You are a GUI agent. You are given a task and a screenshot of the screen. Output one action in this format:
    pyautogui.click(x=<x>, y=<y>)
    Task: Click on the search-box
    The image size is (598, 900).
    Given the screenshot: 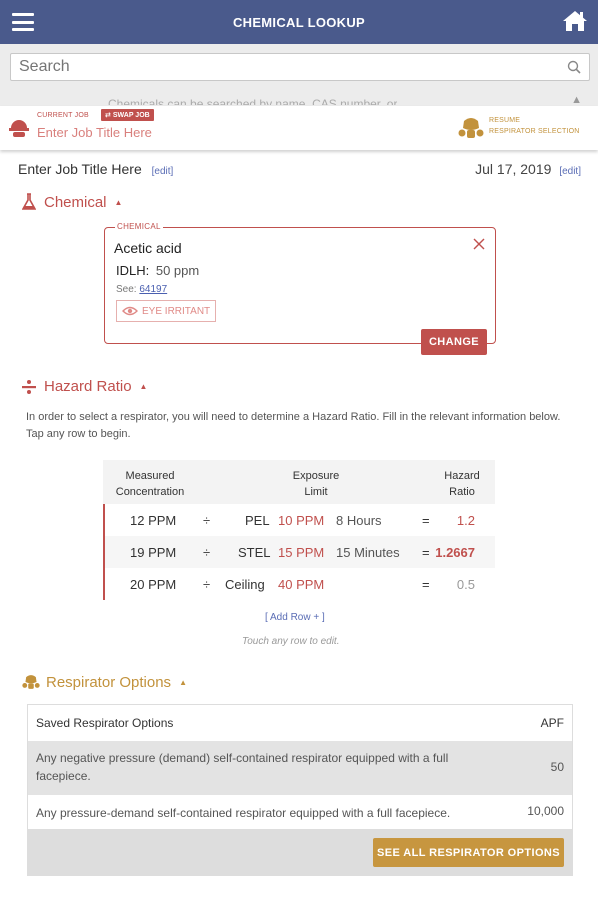 What is the action you would take?
    pyautogui.click(x=300, y=67)
    